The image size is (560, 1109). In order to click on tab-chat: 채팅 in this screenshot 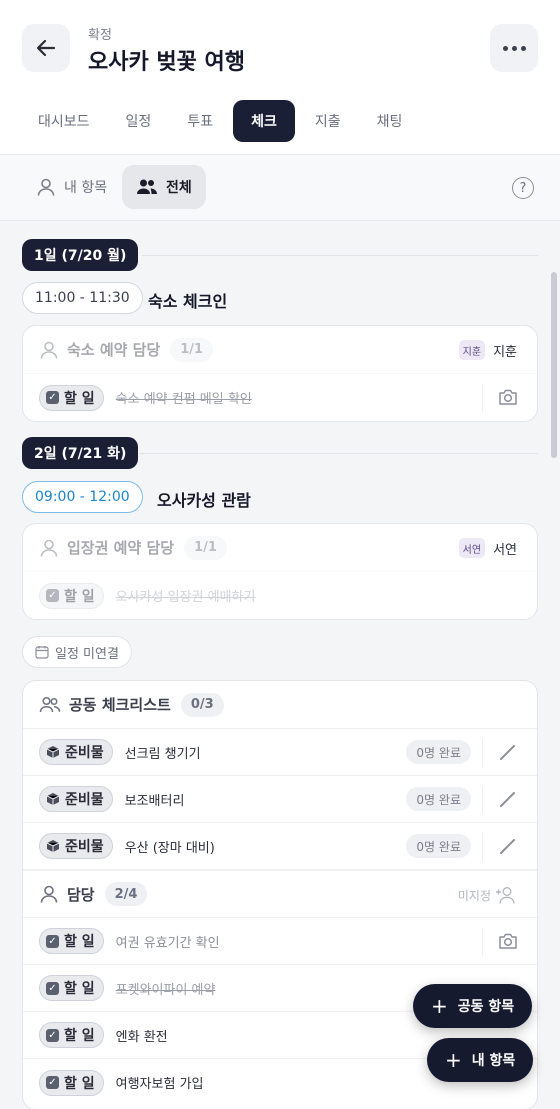, I will do `click(390, 121)`.